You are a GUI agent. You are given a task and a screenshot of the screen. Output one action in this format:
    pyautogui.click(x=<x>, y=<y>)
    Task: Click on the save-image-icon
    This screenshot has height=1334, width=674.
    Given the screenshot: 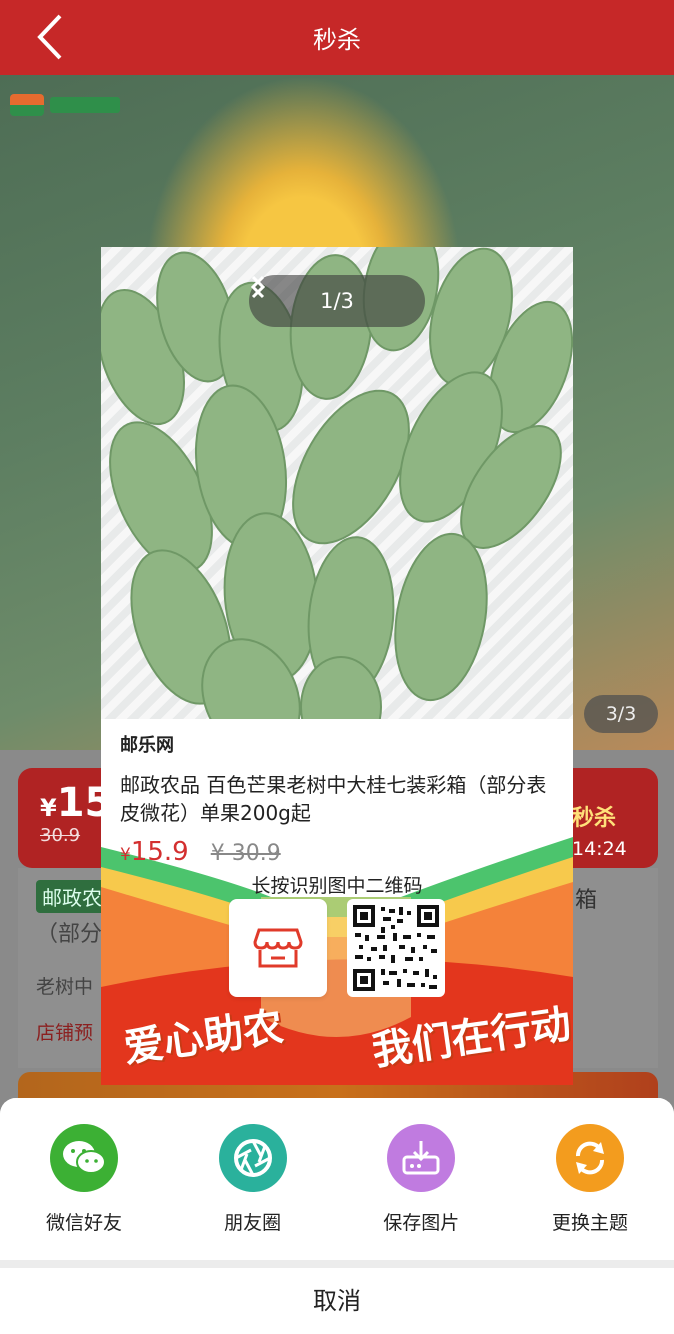 What is the action you would take?
    pyautogui.click(x=421, y=1158)
    